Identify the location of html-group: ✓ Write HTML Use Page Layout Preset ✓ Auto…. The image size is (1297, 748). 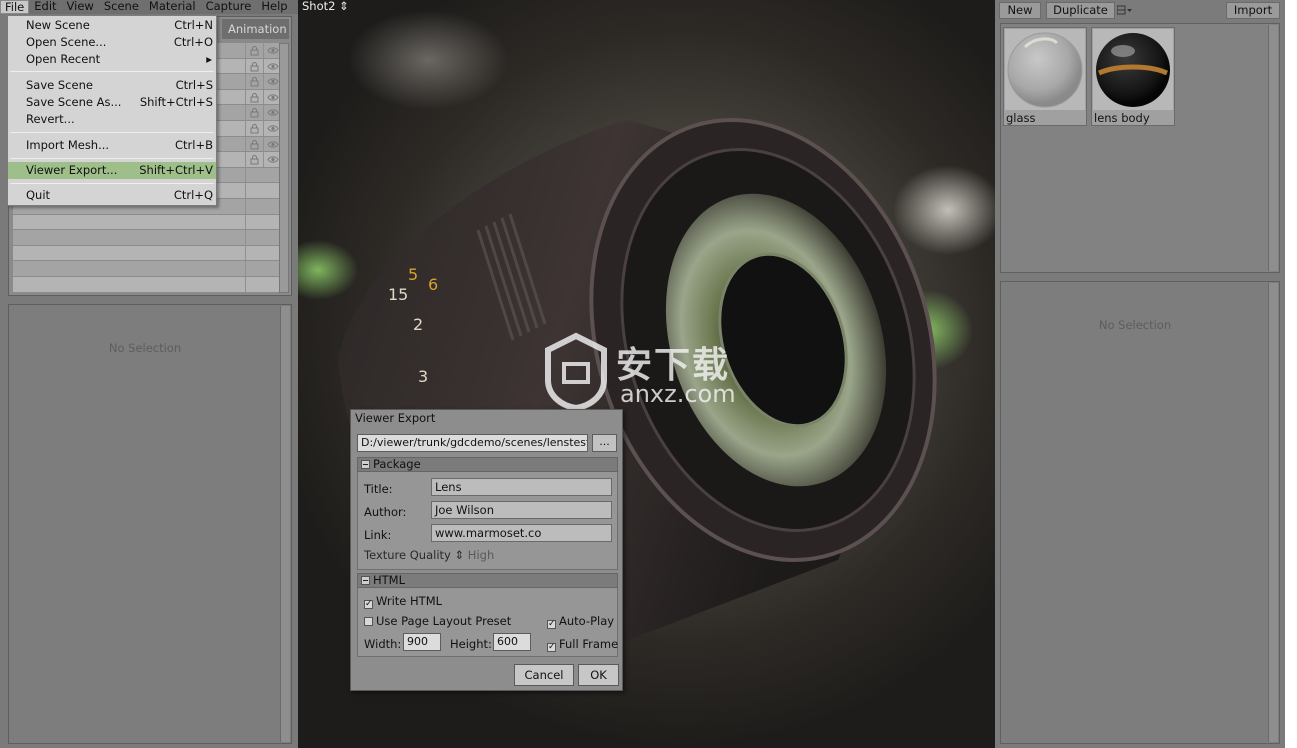
(487, 622).